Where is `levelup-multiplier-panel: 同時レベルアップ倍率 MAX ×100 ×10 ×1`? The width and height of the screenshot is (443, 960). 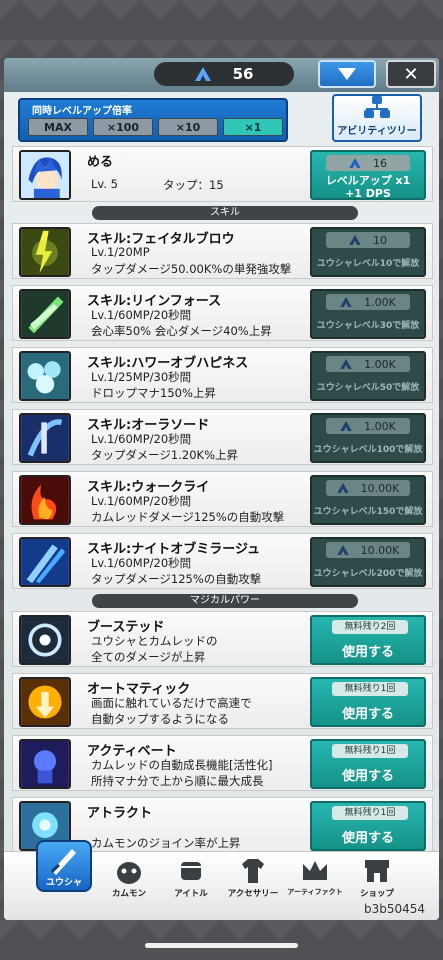
levelup-multiplier-panel: 同時レベルアップ倍率 MAX ×100 ×10 ×1 is located at coordinates (153, 120).